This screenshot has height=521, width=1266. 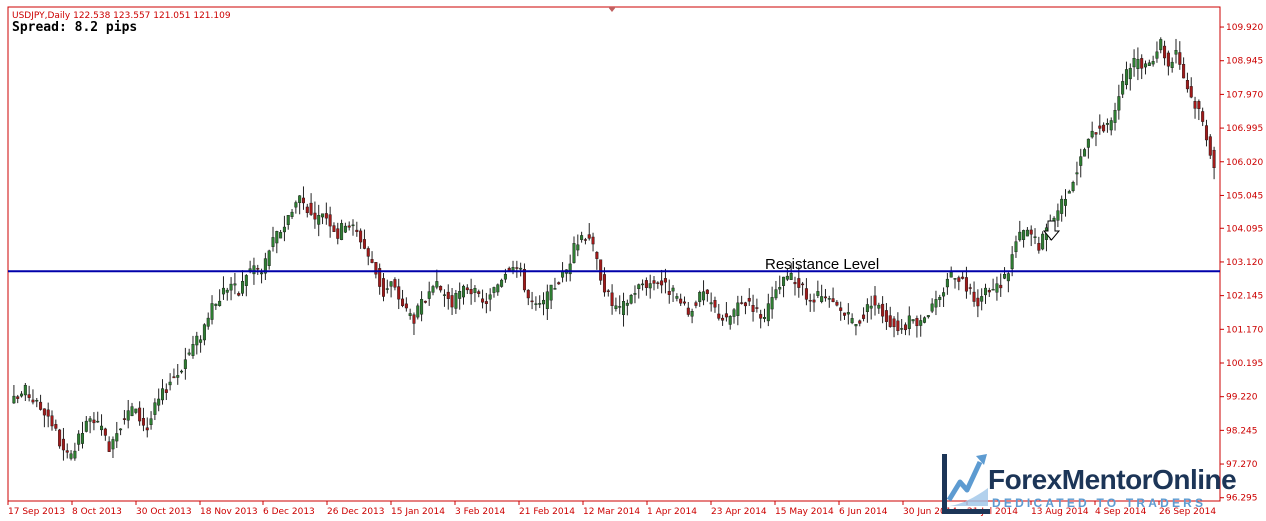 What do you see at coordinates (229, 512) in the screenshot?
I see `x-tick-label: 18 Nov 2013` at bounding box center [229, 512].